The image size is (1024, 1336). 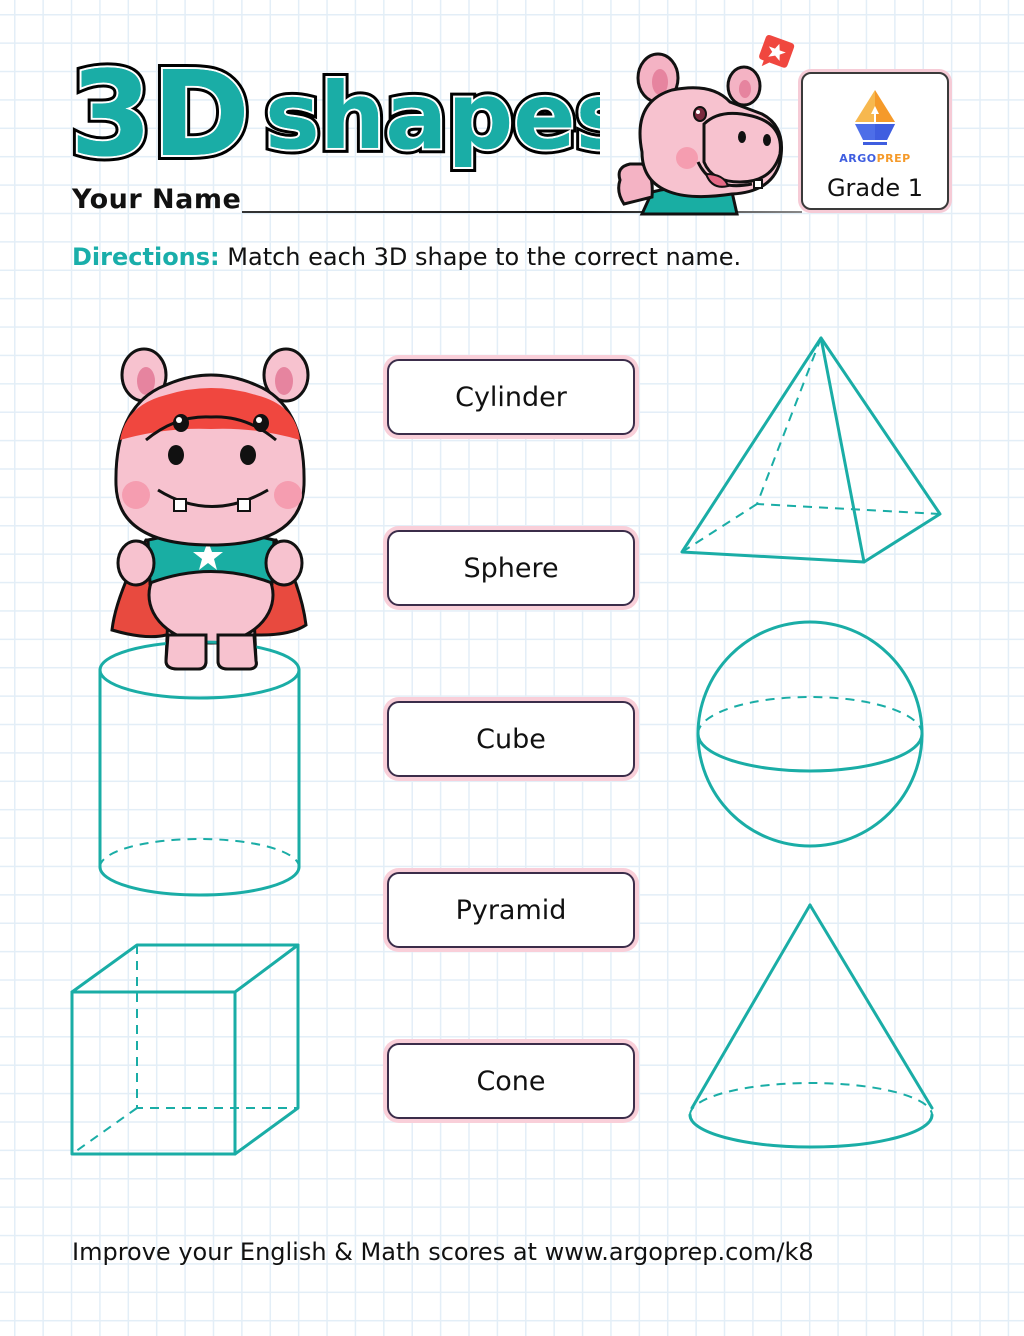 What do you see at coordinates (706, 125) in the screenshot?
I see `hippo-mascot-waving` at bounding box center [706, 125].